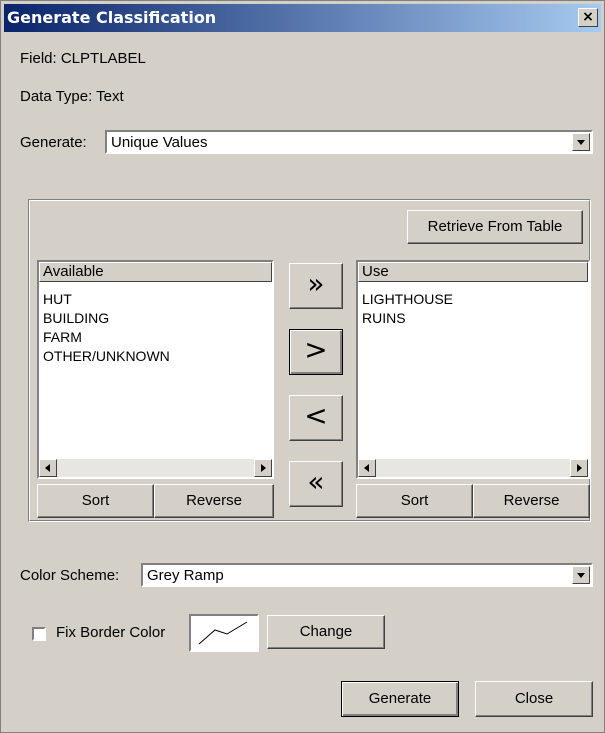 The height and width of the screenshot is (733, 605). Describe the element at coordinates (326, 632) in the screenshot. I see `change-button: Change` at that location.